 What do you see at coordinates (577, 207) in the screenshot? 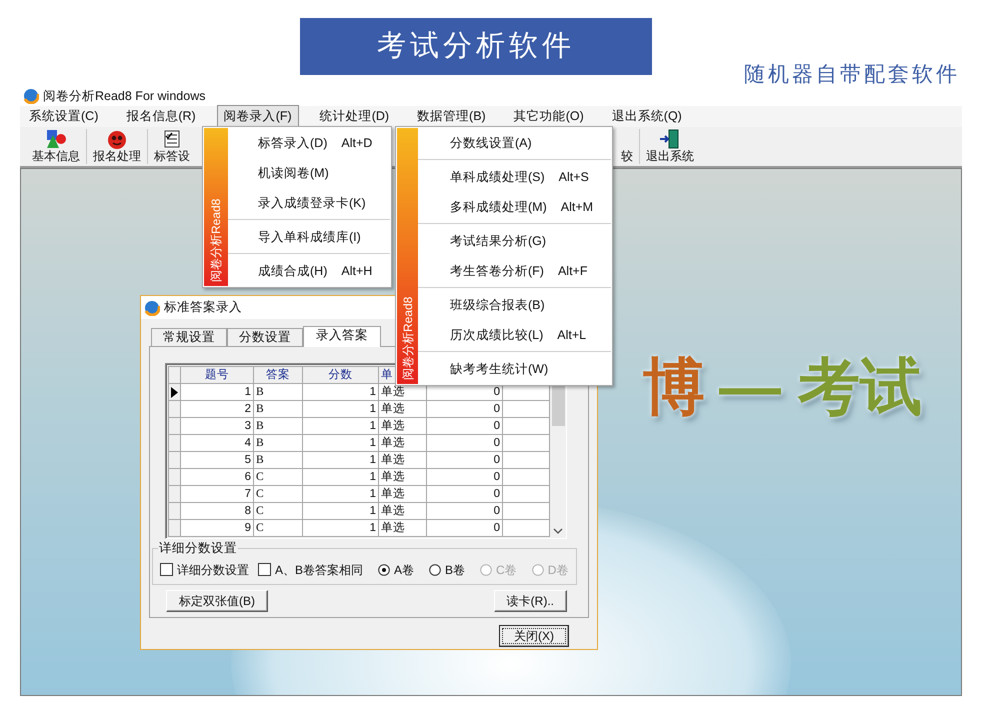
I see `shortcut-text: Alt+M` at bounding box center [577, 207].